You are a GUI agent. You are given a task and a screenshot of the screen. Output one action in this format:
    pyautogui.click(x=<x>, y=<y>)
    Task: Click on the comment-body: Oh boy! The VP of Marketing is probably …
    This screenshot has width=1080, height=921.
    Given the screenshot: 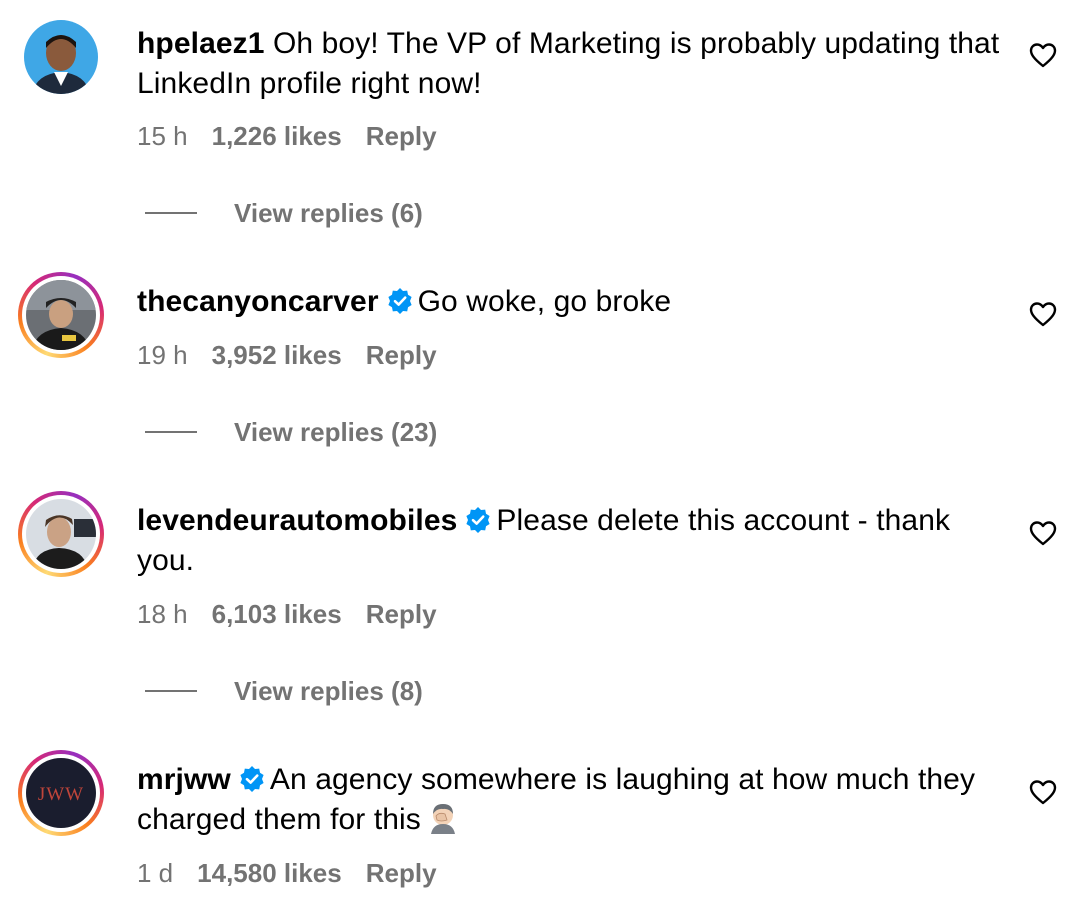 What is the action you would take?
    pyautogui.click(x=568, y=63)
    